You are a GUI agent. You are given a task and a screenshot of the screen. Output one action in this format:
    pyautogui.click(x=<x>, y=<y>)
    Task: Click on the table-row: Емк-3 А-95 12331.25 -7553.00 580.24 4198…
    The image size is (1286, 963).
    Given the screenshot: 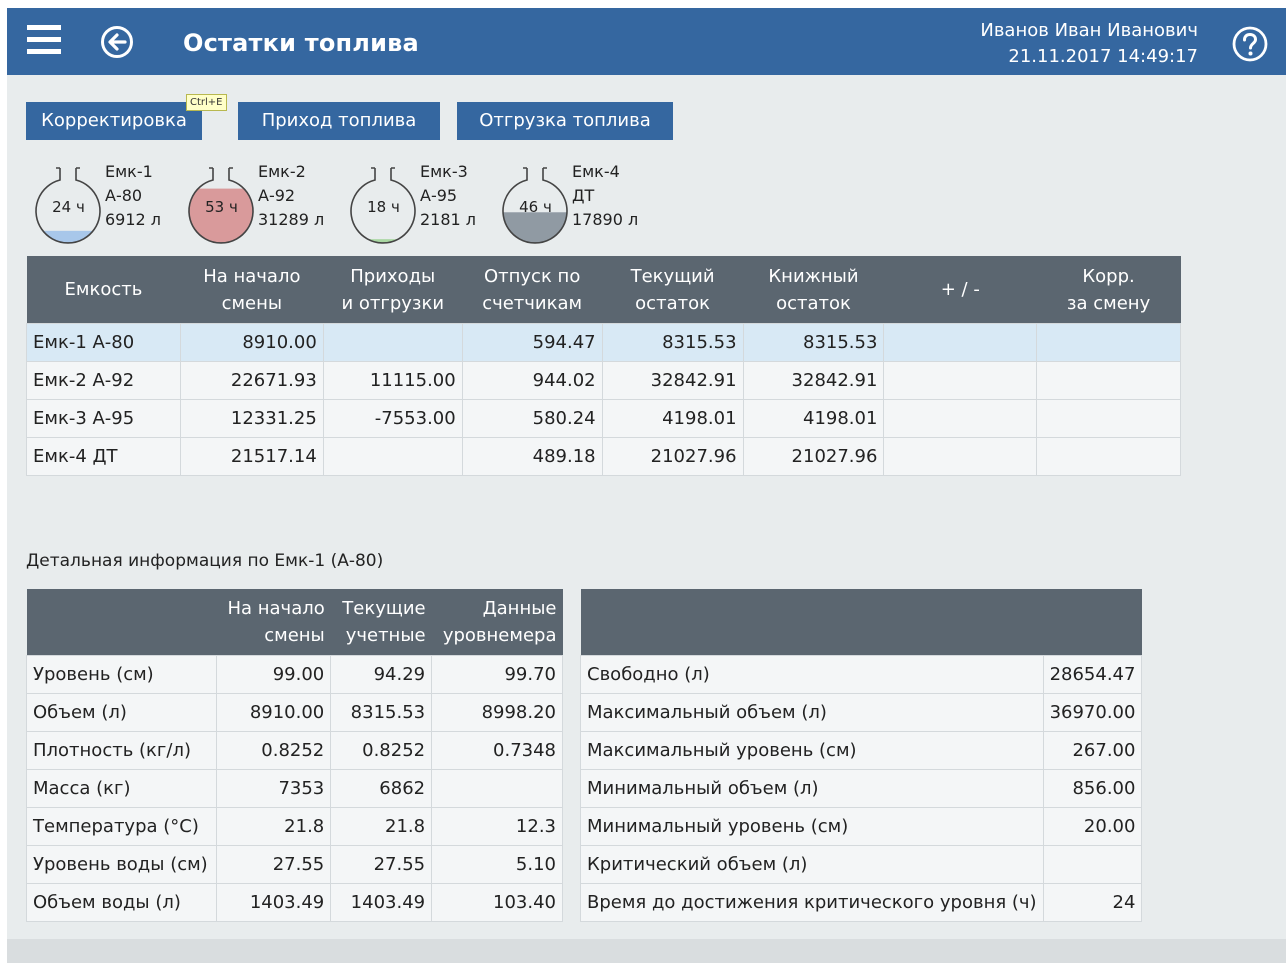 What is the action you would take?
    pyautogui.click(x=603, y=418)
    